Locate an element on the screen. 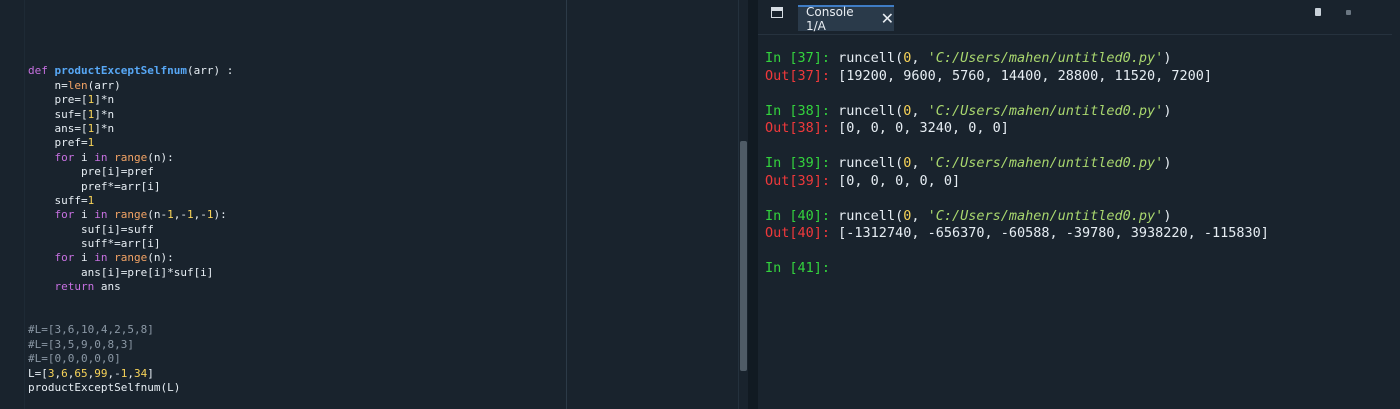  editor-scrollbar-thumb is located at coordinates (743, 256).